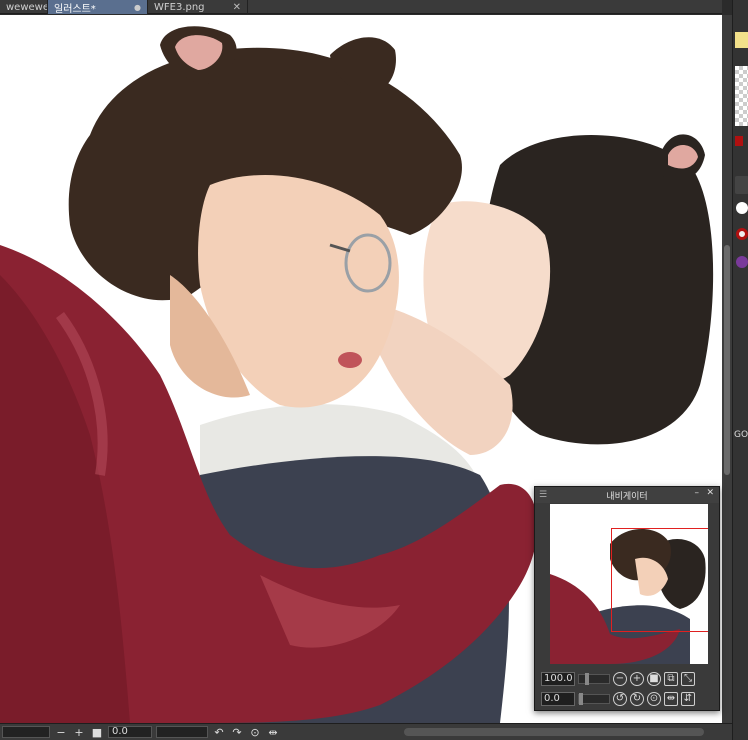  I want to click on scrollbar-thumb, so click(727, 360).